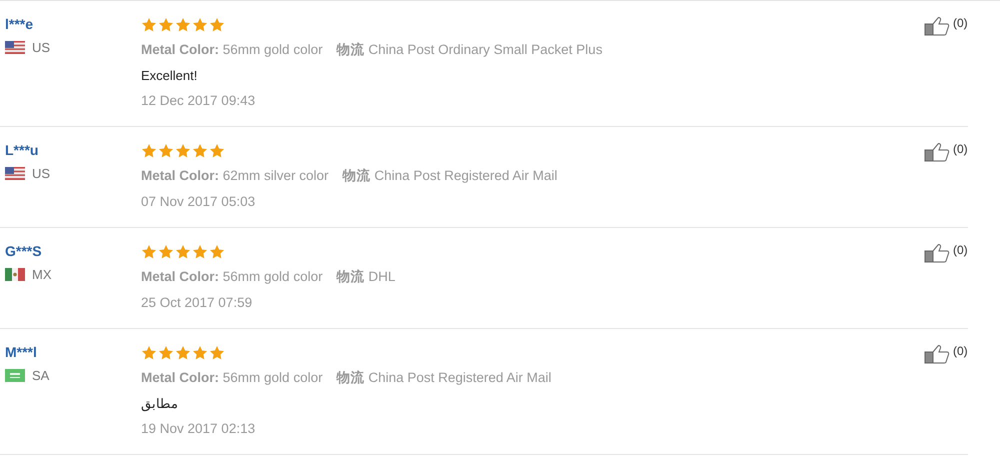  What do you see at coordinates (22, 150) in the screenshot?
I see `reviewer-name: L***u` at bounding box center [22, 150].